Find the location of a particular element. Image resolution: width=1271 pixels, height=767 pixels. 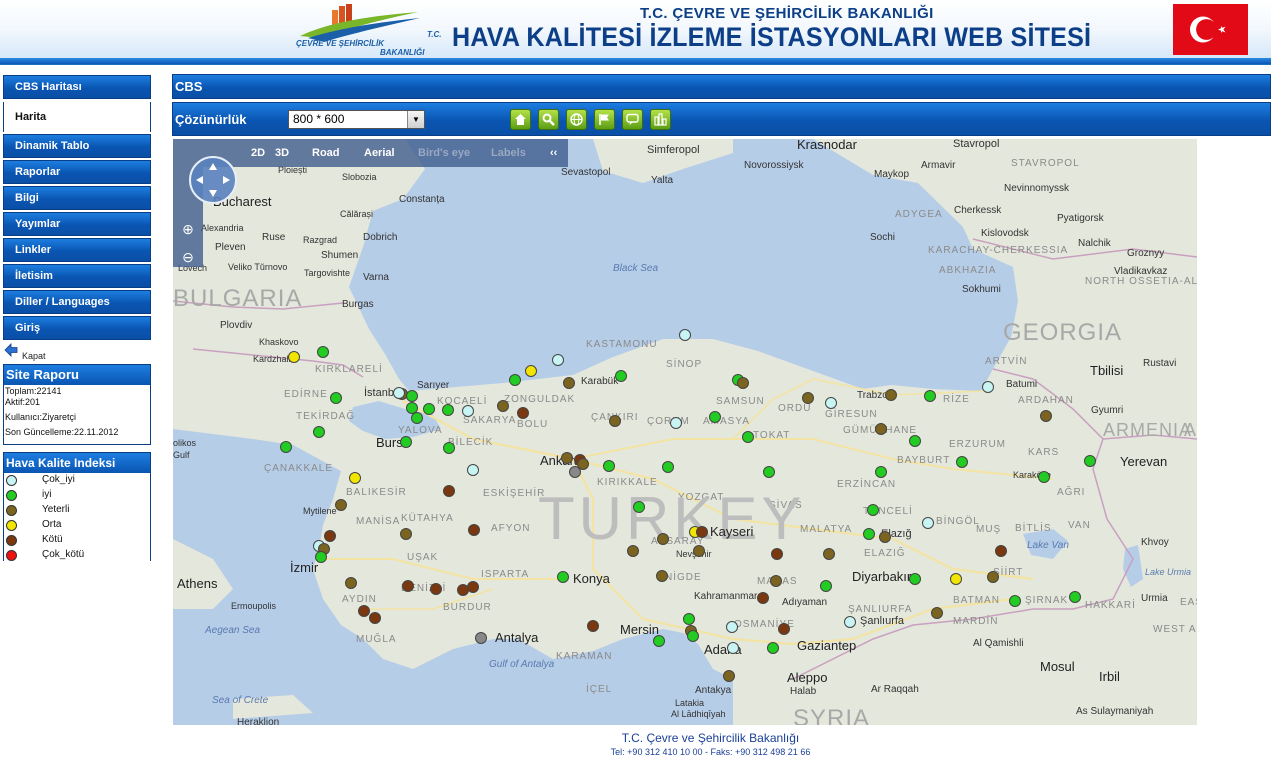

nav-bilgi: Bilgi is located at coordinates (77, 198).